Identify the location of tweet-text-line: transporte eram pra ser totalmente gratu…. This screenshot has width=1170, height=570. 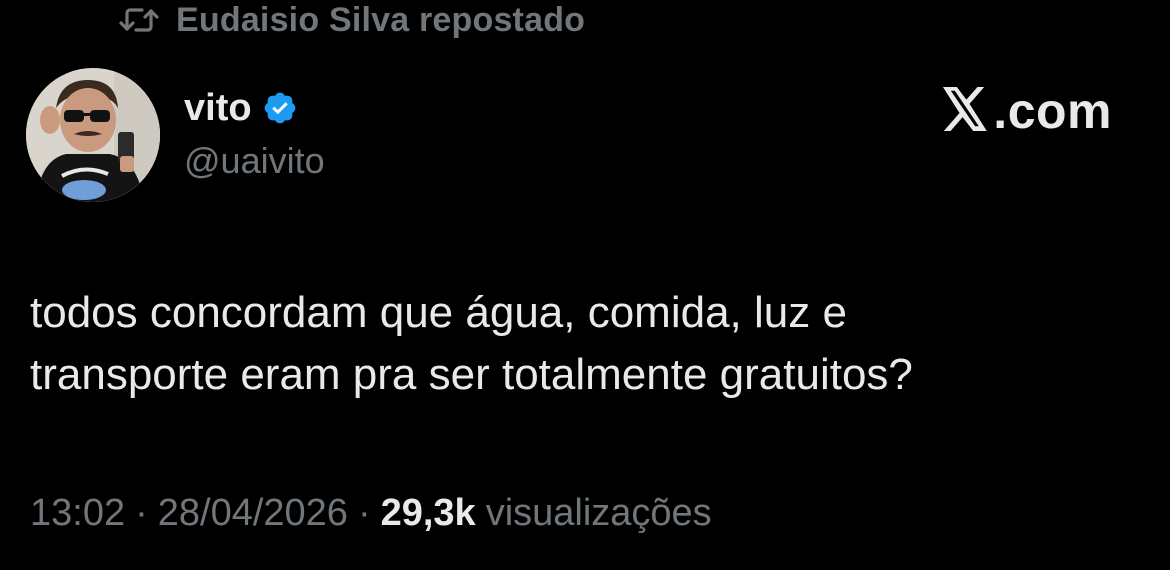
(471, 374).